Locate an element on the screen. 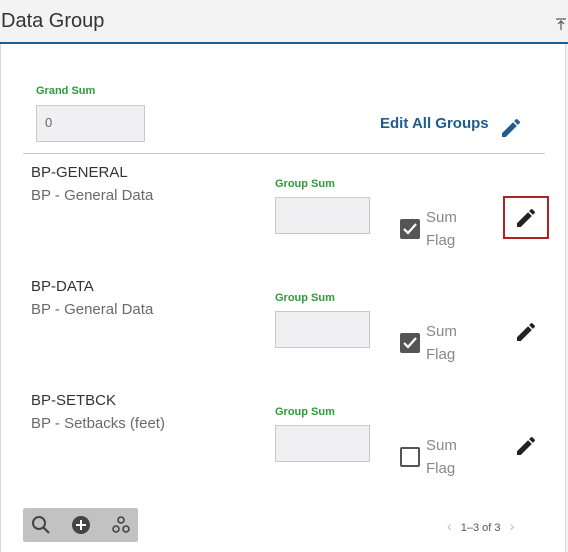 The image size is (568, 552). grand-sum-input: 0 is located at coordinates (90, 123).